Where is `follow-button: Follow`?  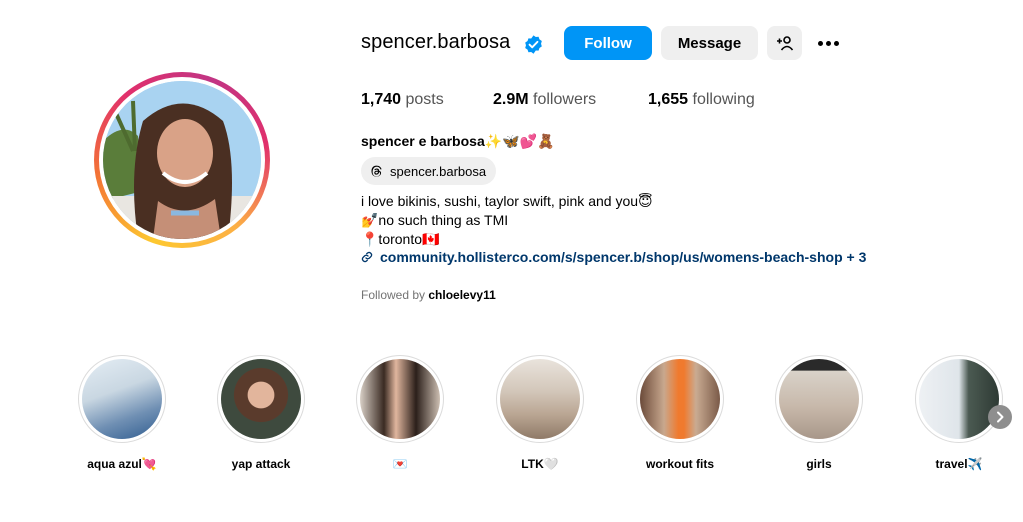 follow-button: Follow is located at coordinates (608, 43).